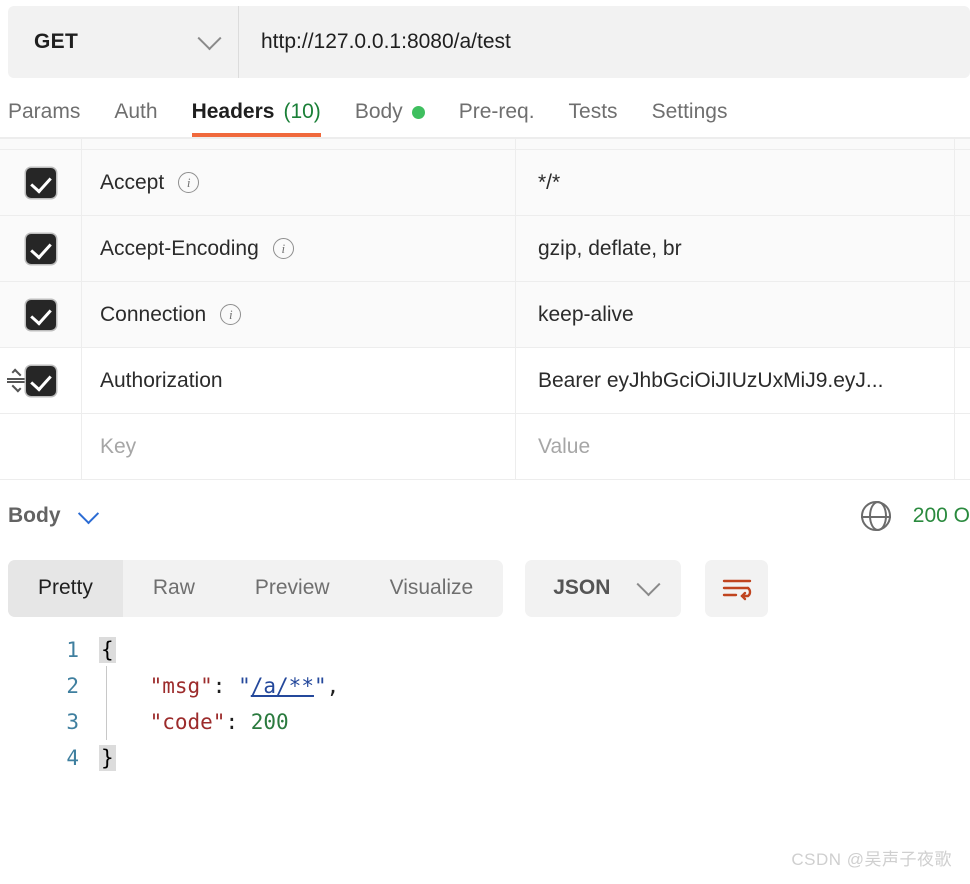  Describe the element at coordinates (72, 758) in the screenshot. I see `line-number: 4` at that location.